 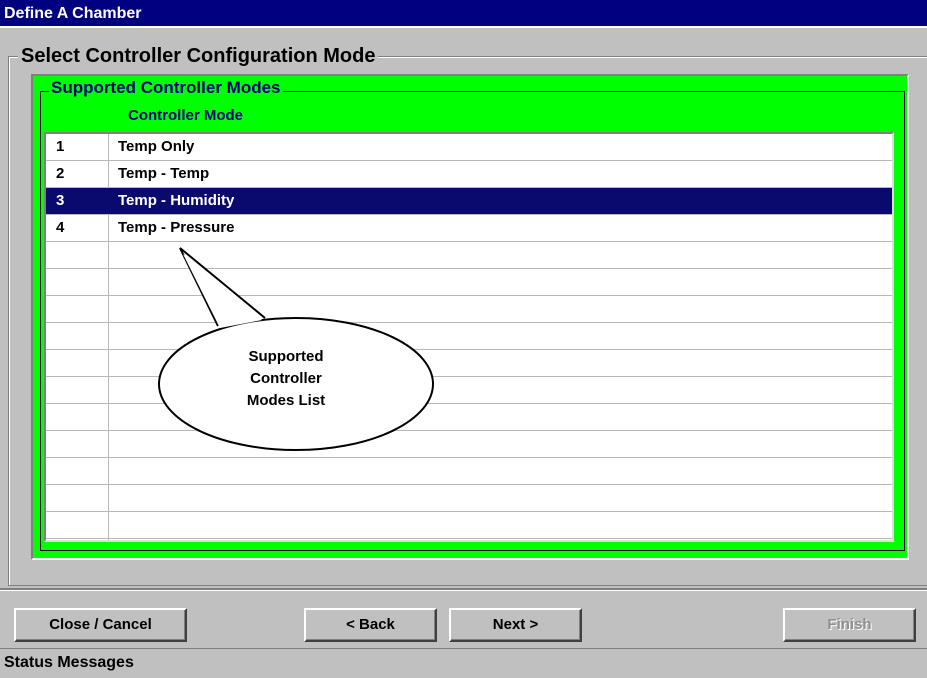 I want to click on callout-line-2: Controller, so click(x=286, y=378).